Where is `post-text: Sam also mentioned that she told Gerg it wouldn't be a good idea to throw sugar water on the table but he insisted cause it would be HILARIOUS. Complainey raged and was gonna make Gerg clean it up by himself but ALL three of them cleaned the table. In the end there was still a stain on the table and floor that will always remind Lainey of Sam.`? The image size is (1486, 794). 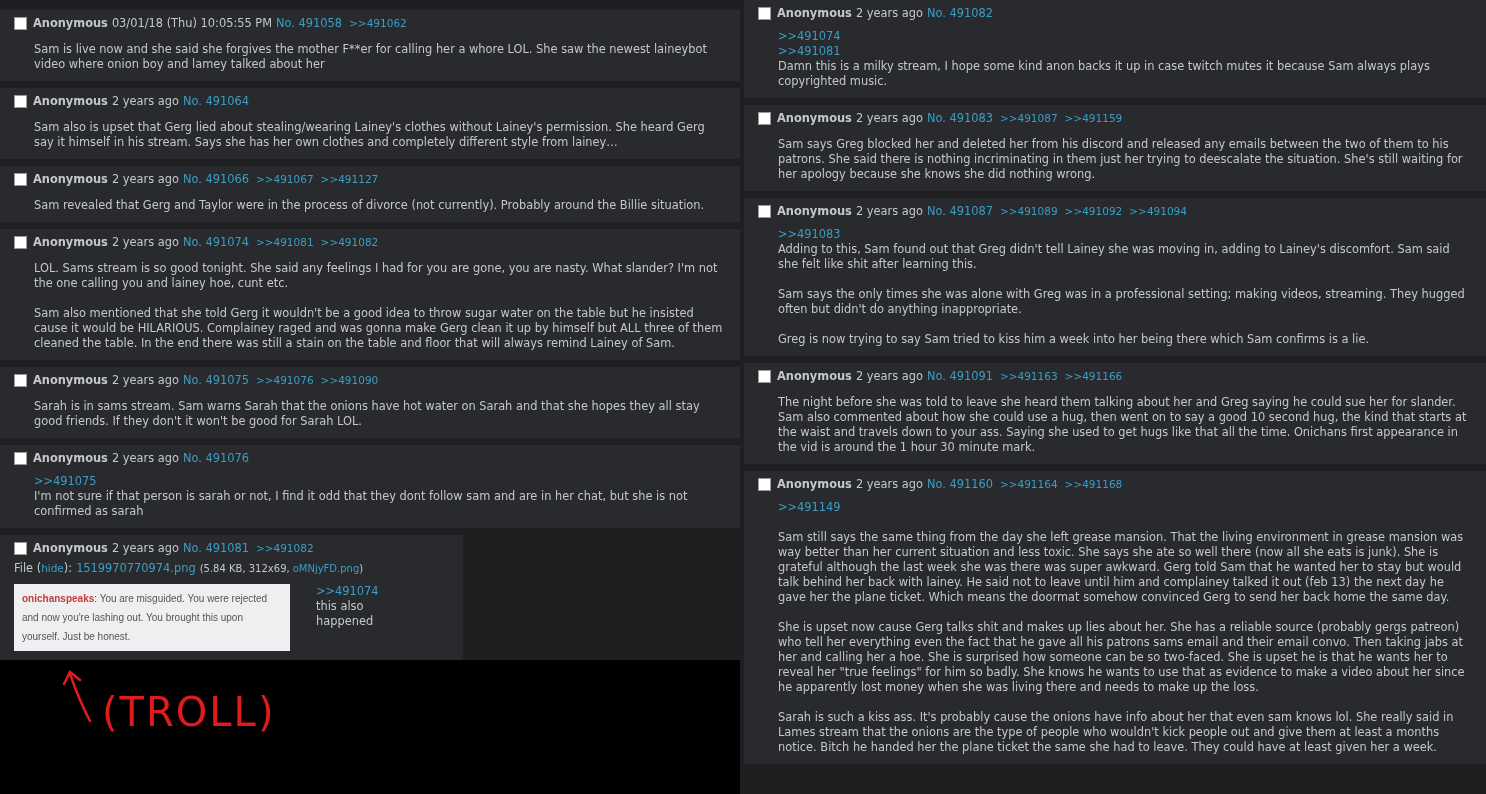 post-text: Sam also mentioned that she told Gerg it wouldn't be a good idea to throw sugar water on the table but he insisted cause it would be HILARIOUS. Complainey raged and was gonna make Gerg clean it up by himself but ALL three of them cleaned the table. In the end there was still a stain on the table and floor that will always remind Lainey of Sam. is located at coordinates (379, 328).